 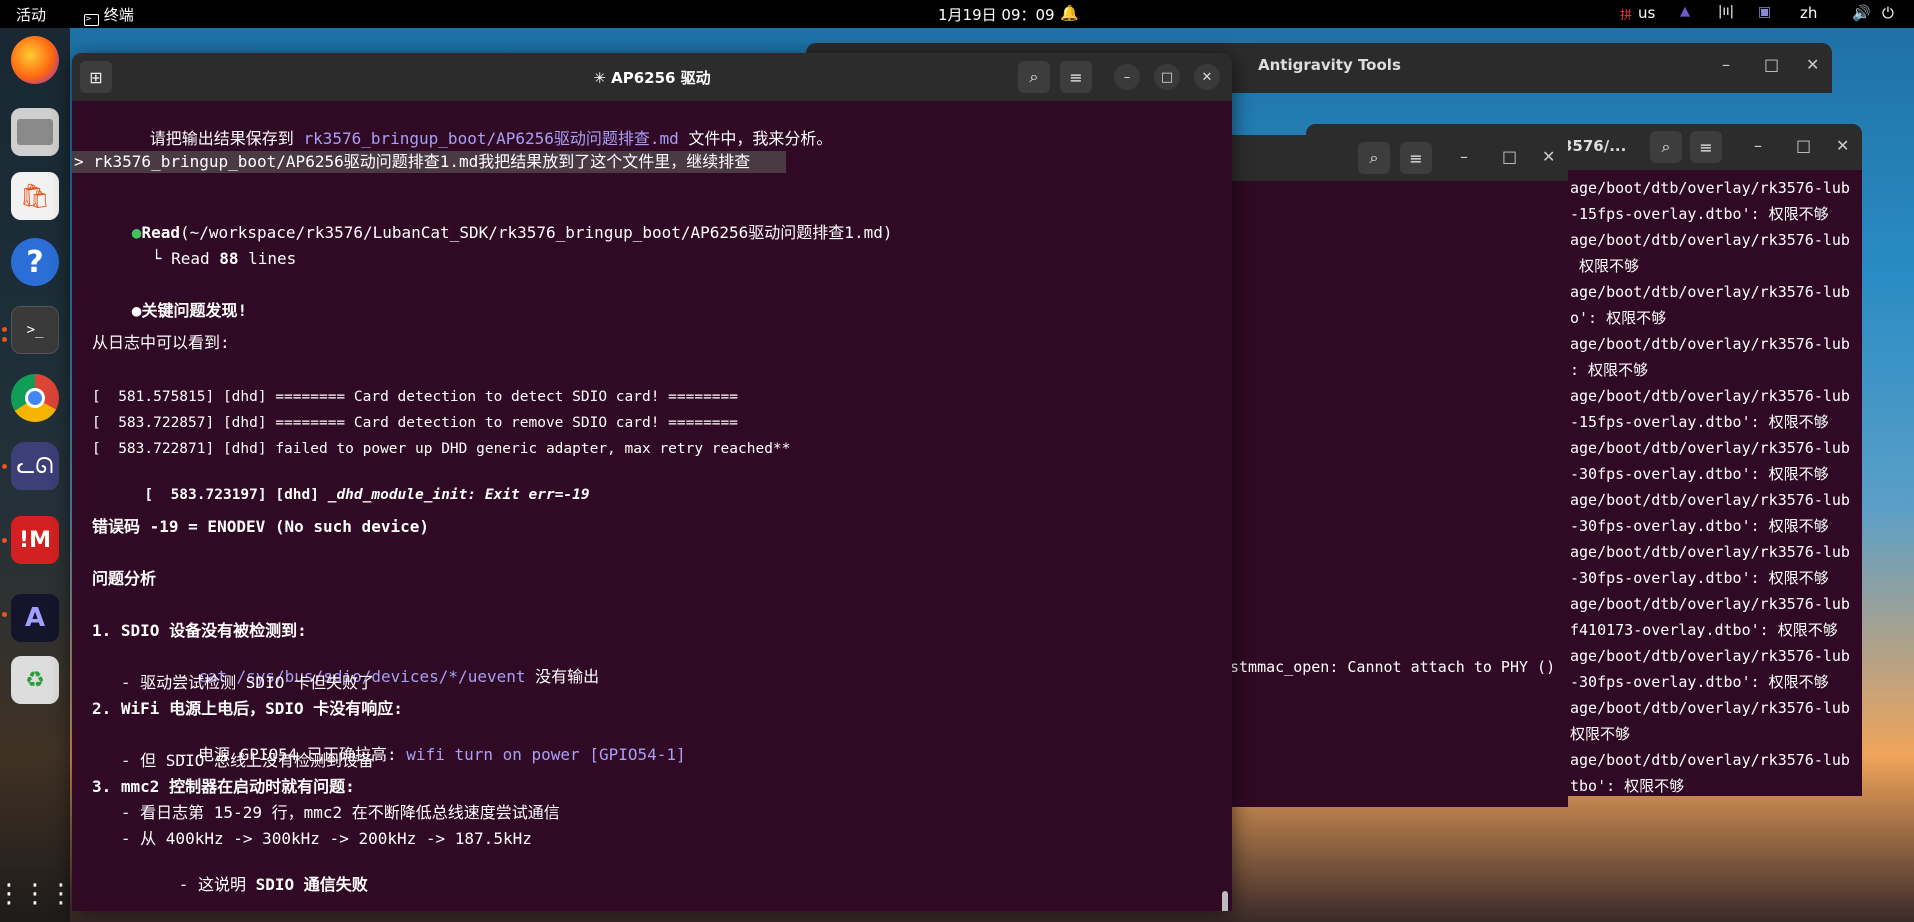 I want to click on main-terminal-titlebar: ⊞ ✳ AP6256 驱动 ⌕ ≡ – □ ✕, so click(x=652, y=77).